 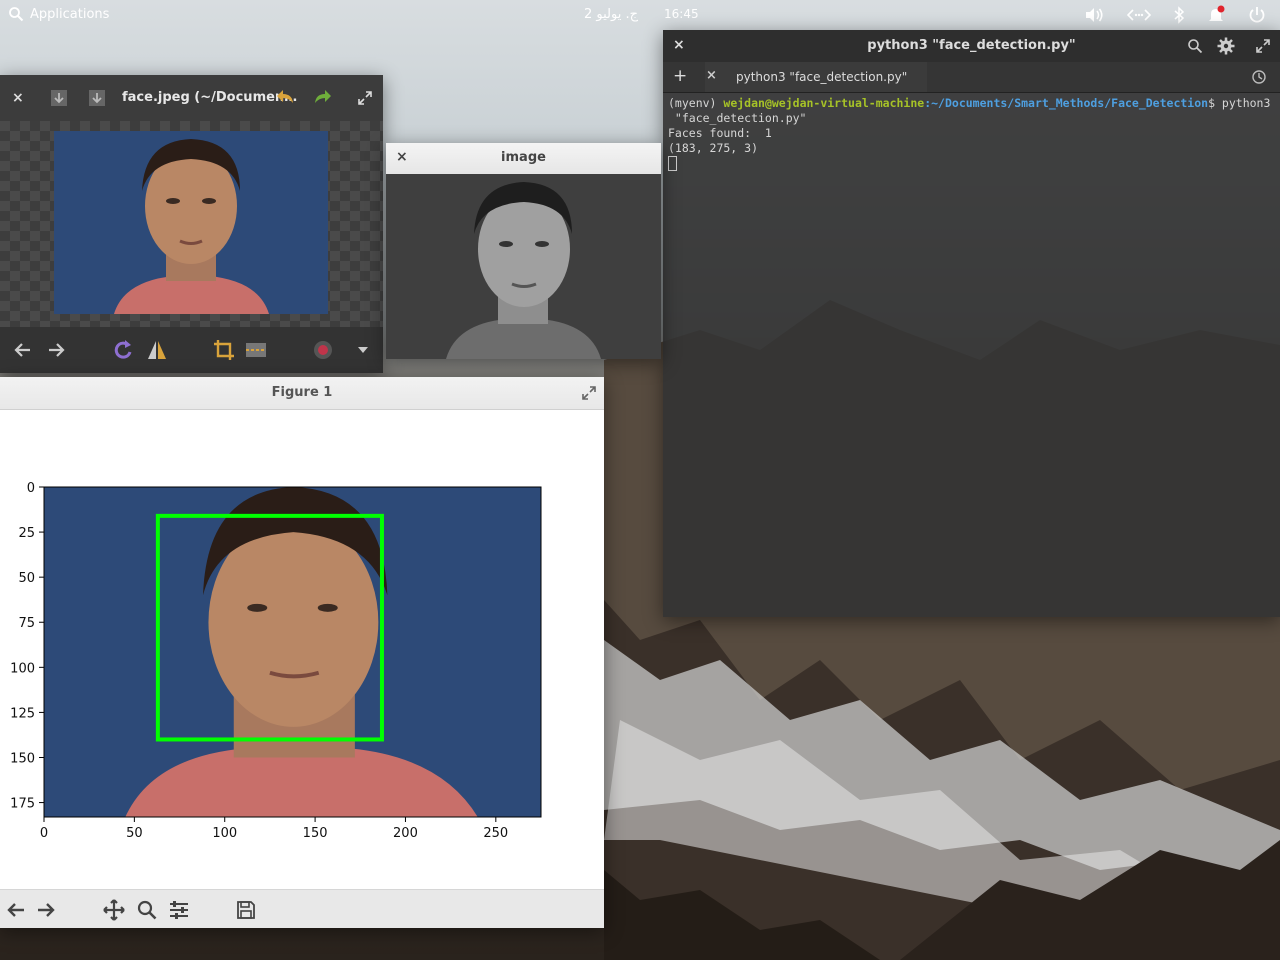 I want to click on terminal-tabbar: + × python3 "face_detection.py", so click(x=971, y=77).